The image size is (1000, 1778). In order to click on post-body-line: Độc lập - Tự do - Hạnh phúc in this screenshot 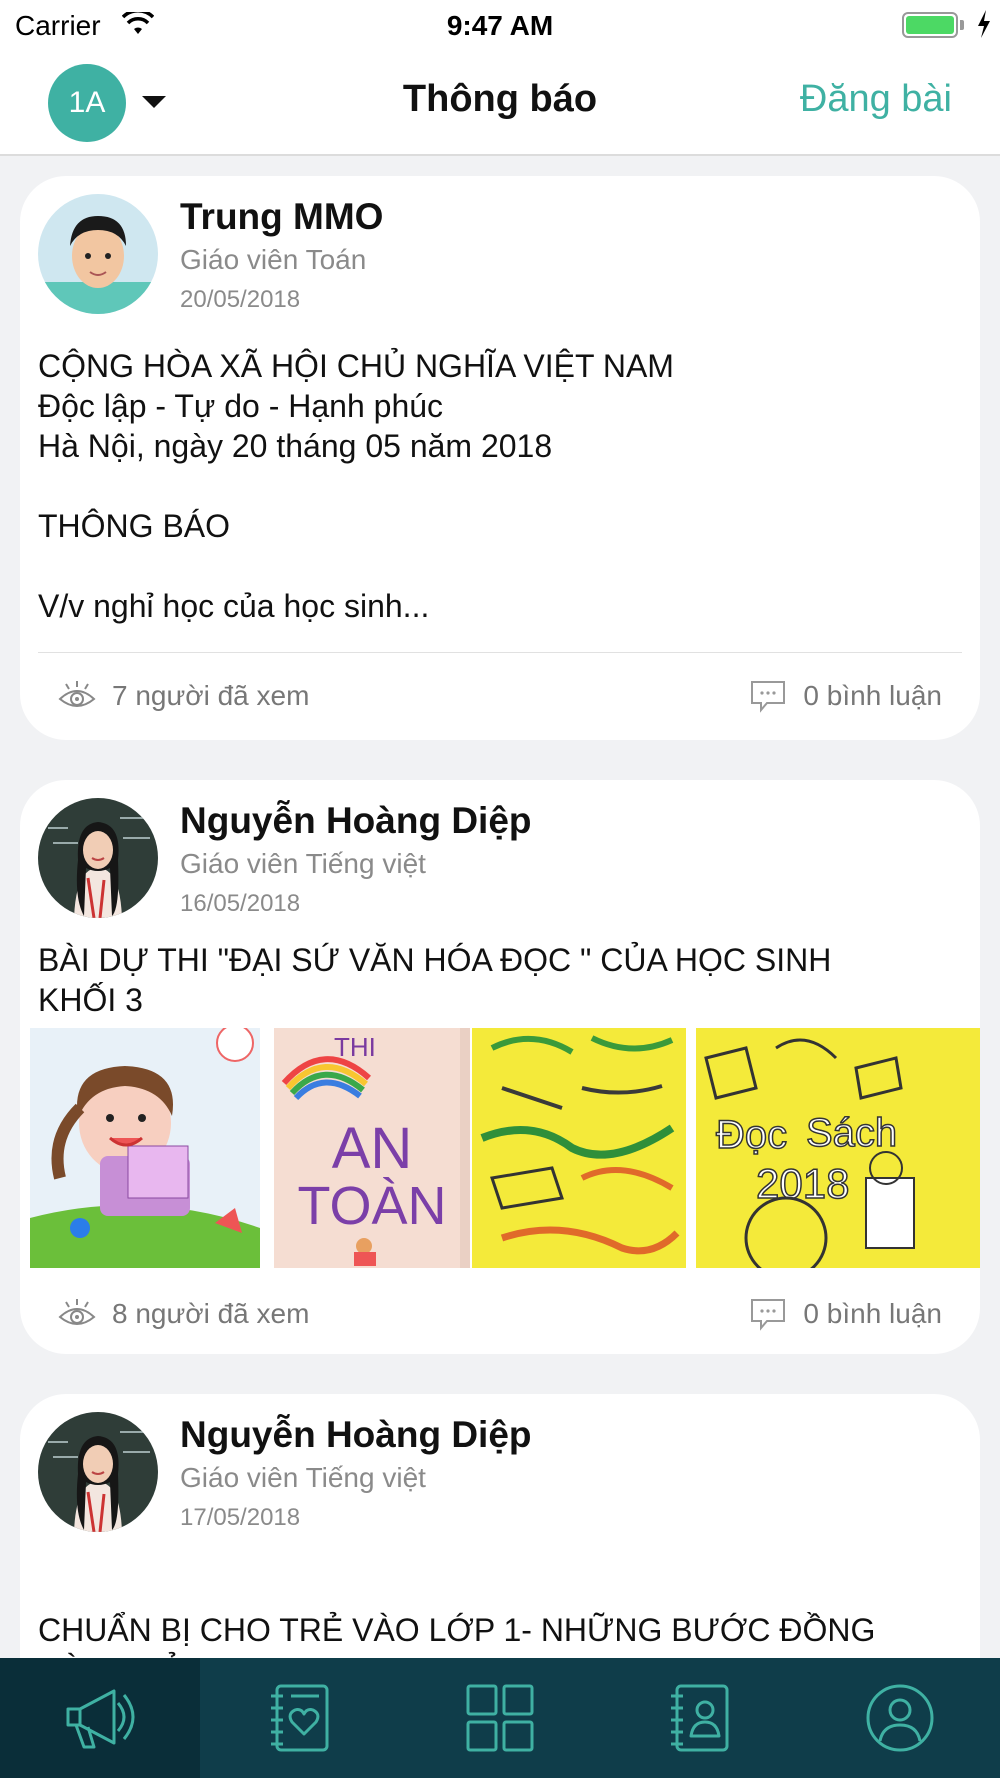, I will do `click(241, 406)`.